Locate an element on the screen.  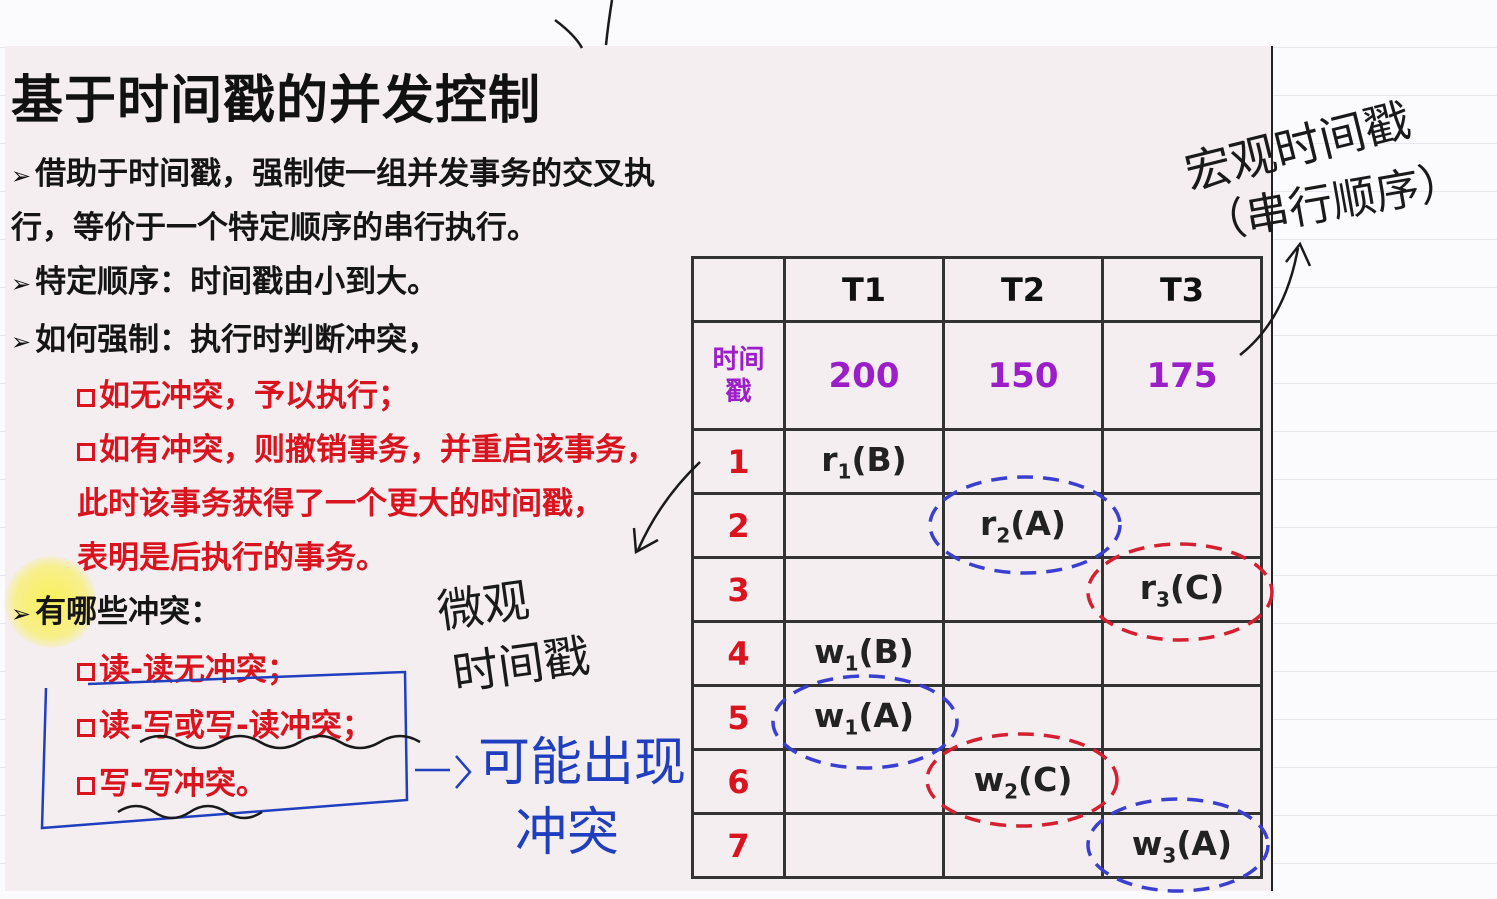
op-cell: w2(C) is located at coordinates (1023, 781).